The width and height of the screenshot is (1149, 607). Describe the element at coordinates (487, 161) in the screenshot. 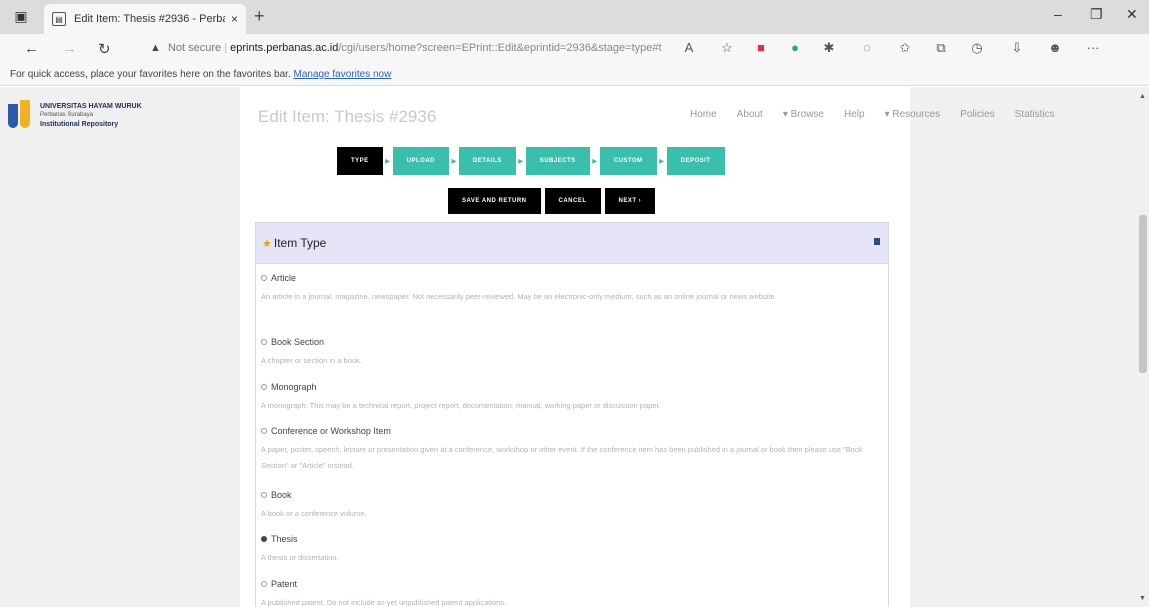

I see `step-details: DETAILS` at that location.